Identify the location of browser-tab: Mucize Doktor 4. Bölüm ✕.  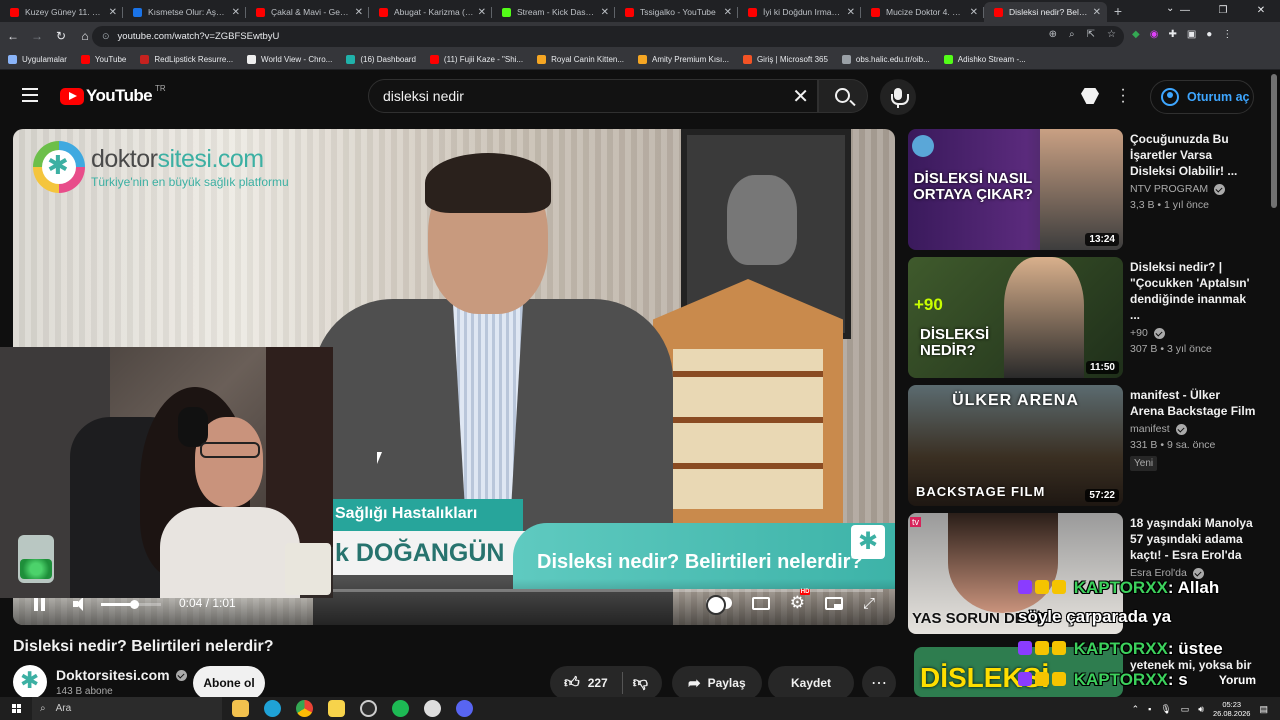
(922, 12).